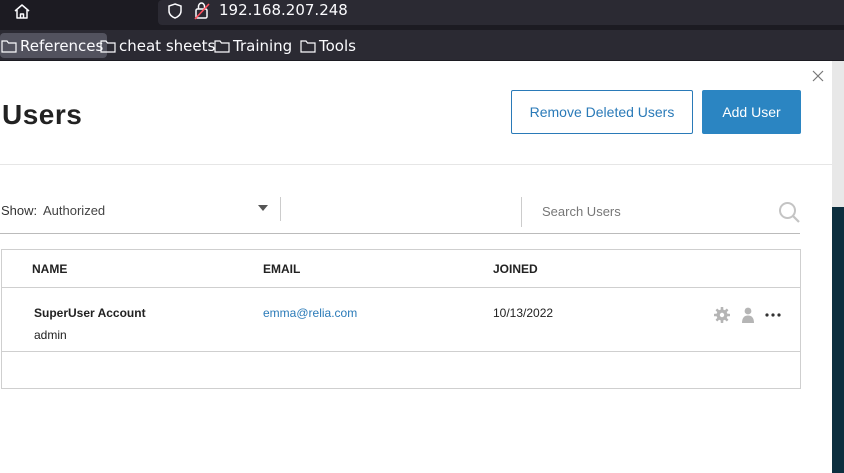  Describe the element at coordinates (167, 45) in the screenshot. I see `bookmark-label: cheat sheets` at that location.